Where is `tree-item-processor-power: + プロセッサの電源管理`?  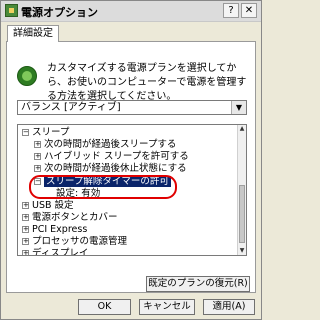
tree-item-processor-power: + プロセッサの電源管理 is located at coordinates (74, 242).